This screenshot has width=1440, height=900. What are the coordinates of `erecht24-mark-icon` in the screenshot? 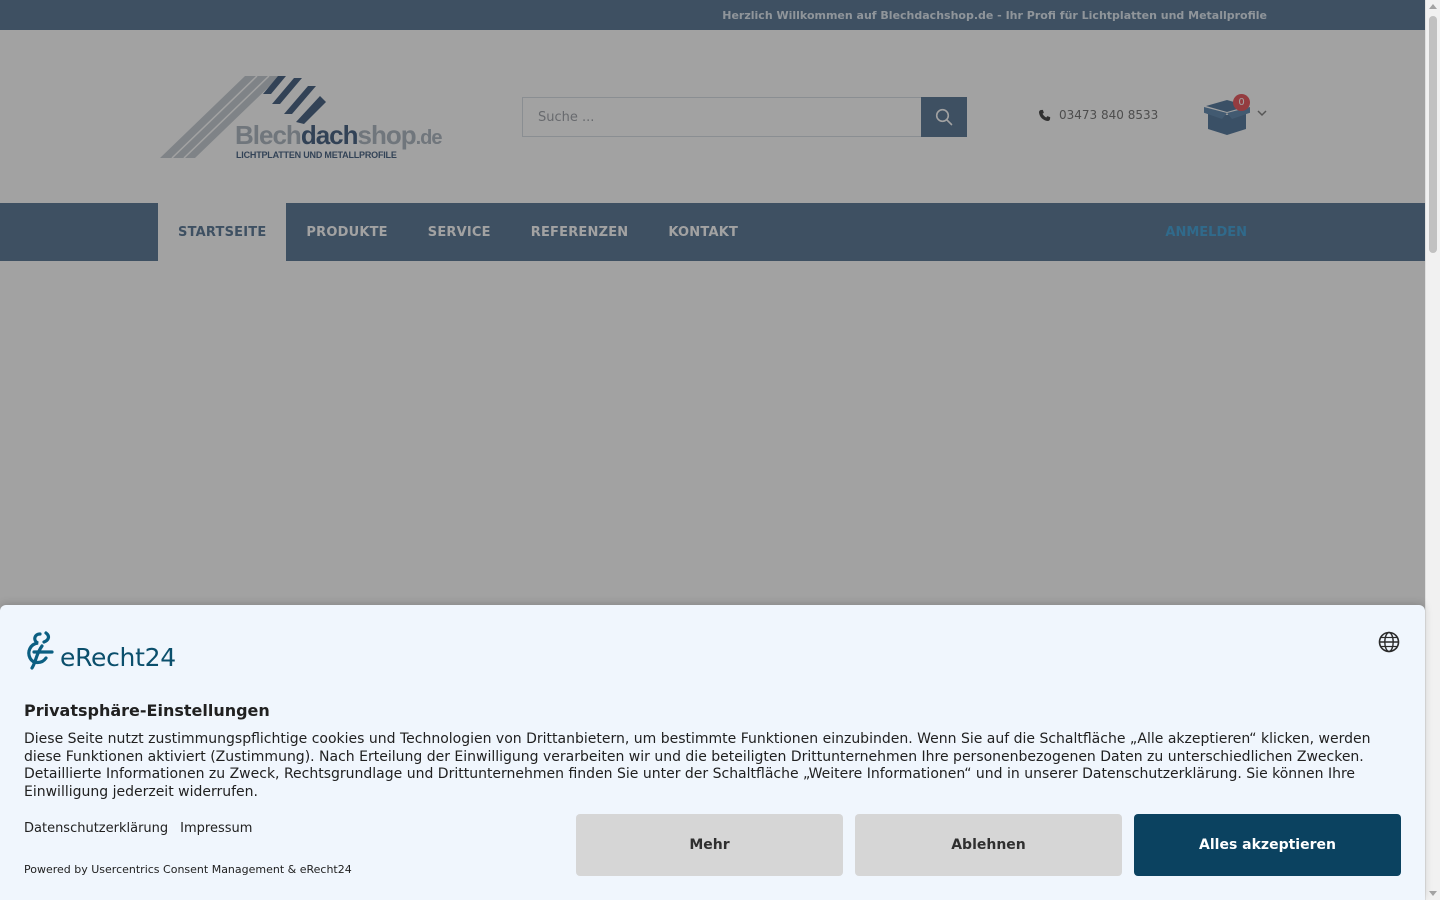 It's located at (40, 650).